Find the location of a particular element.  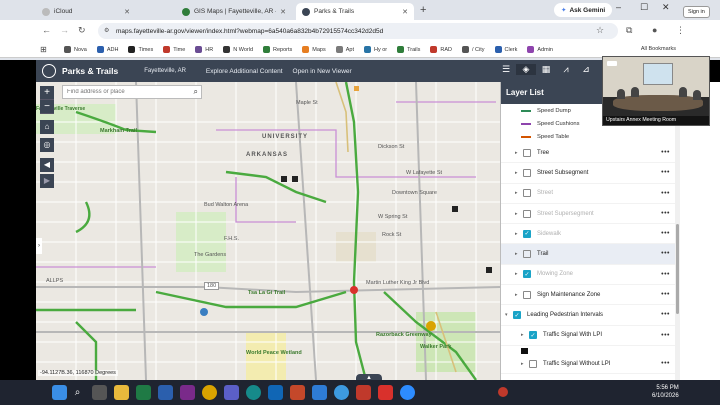

next-extent-button: ▶ is located at coordinates (47, 181).